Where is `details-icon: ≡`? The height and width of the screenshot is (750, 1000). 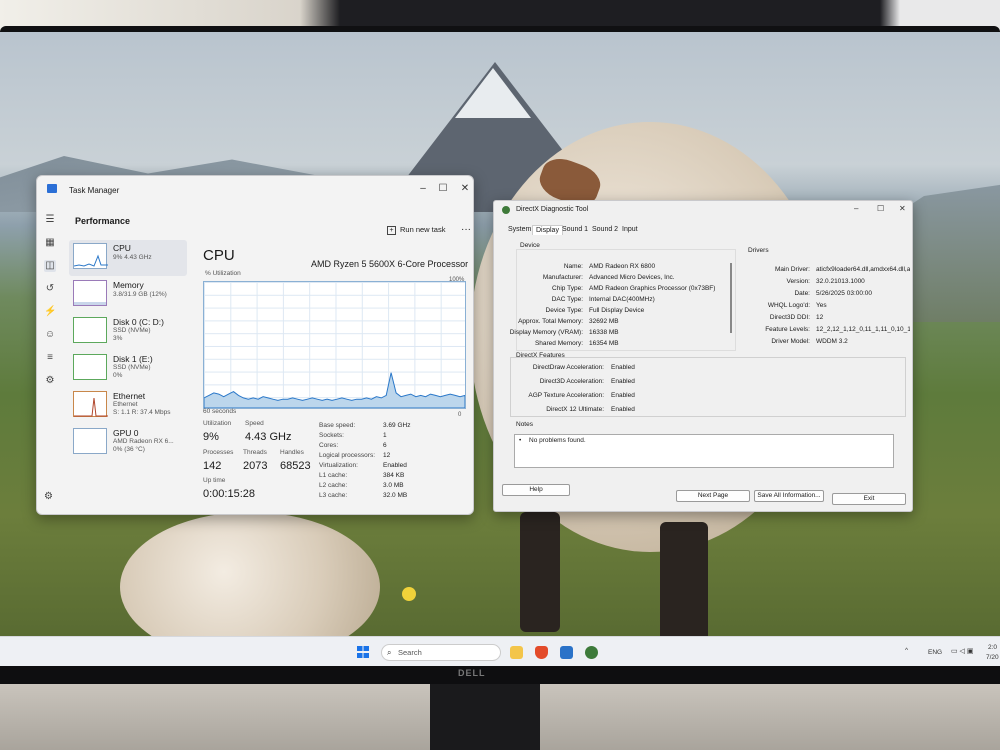
details-icon: ≡ is located at coordinates (50, 358).